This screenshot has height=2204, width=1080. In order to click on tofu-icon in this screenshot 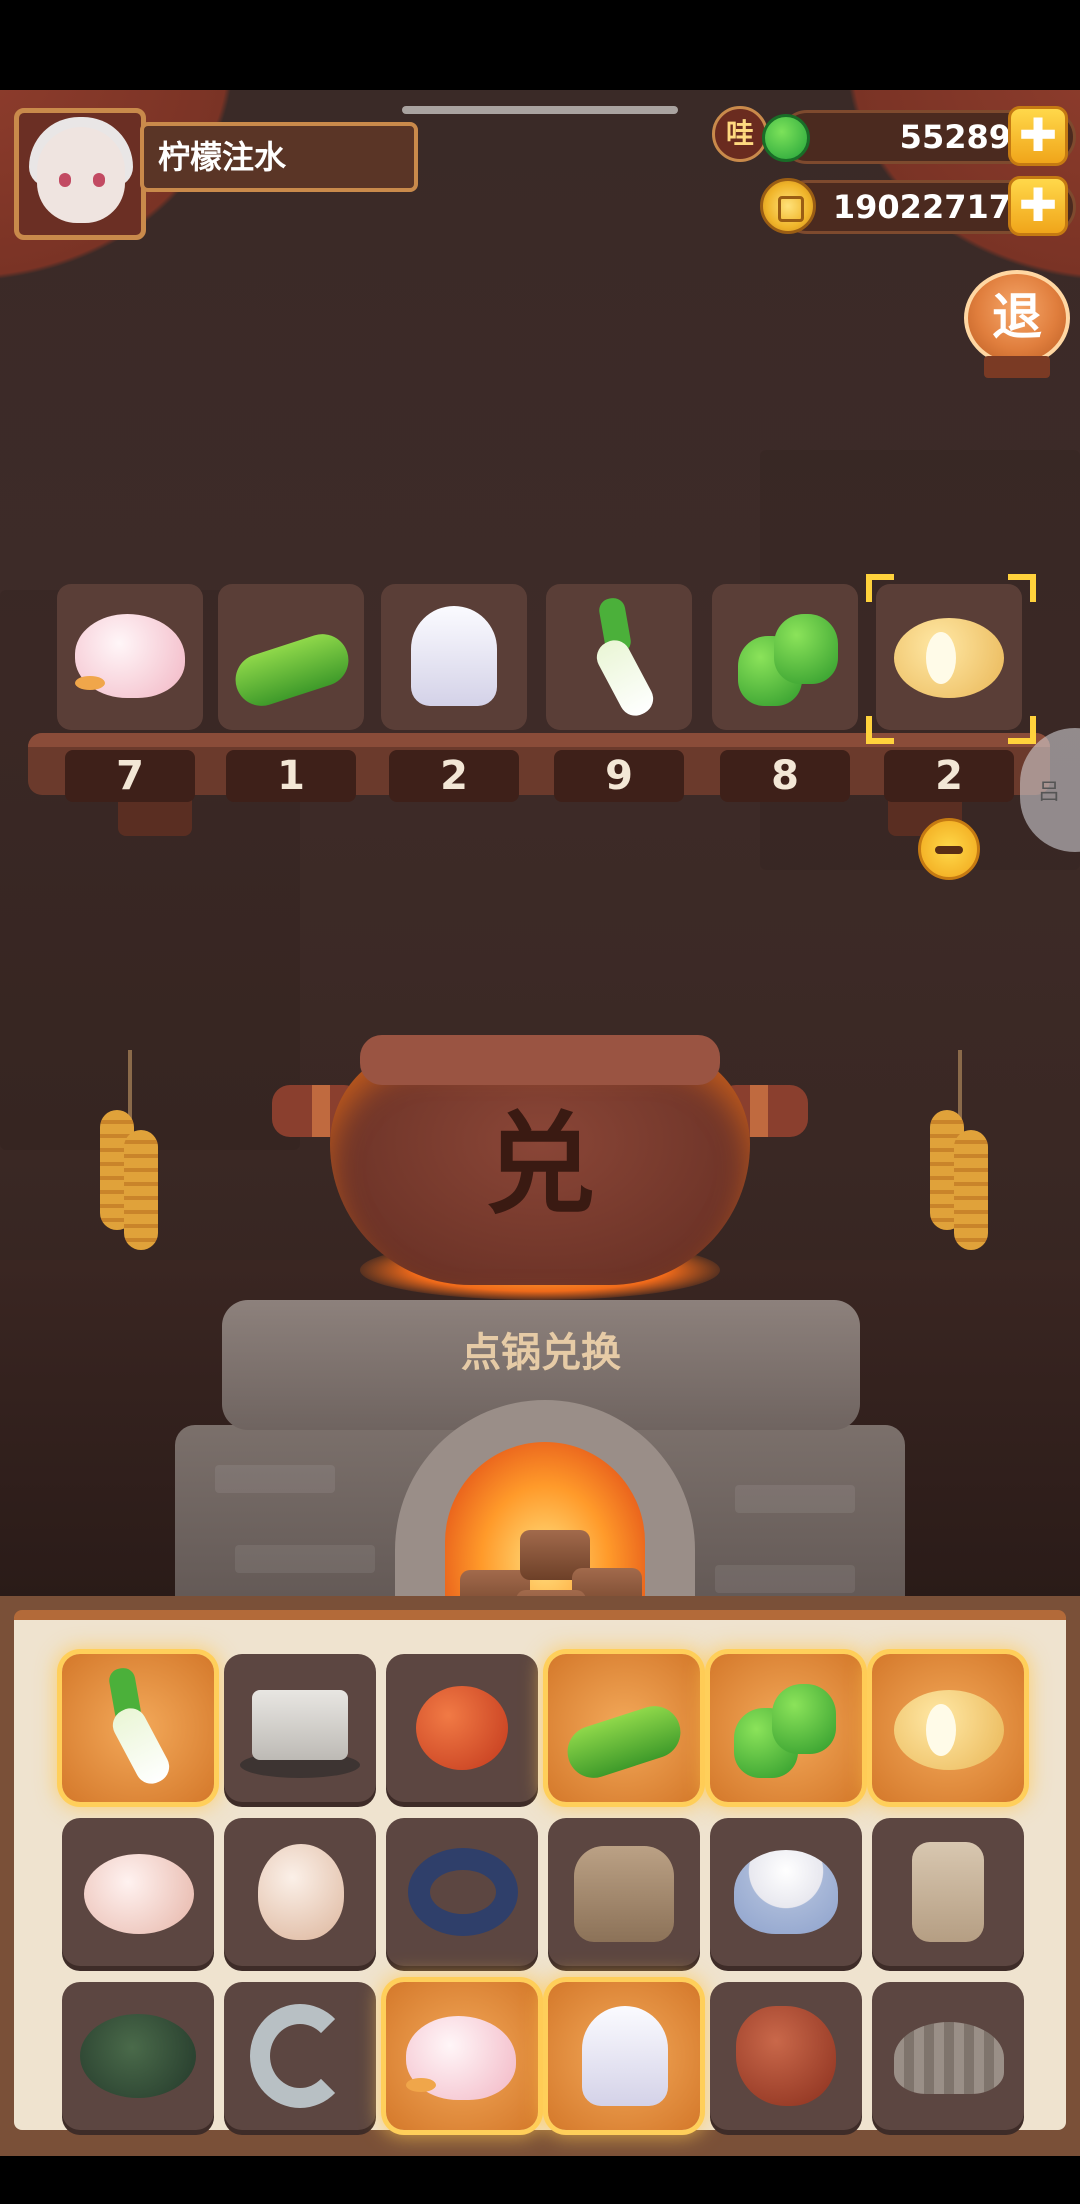, I will do `click(300, 1725)`.